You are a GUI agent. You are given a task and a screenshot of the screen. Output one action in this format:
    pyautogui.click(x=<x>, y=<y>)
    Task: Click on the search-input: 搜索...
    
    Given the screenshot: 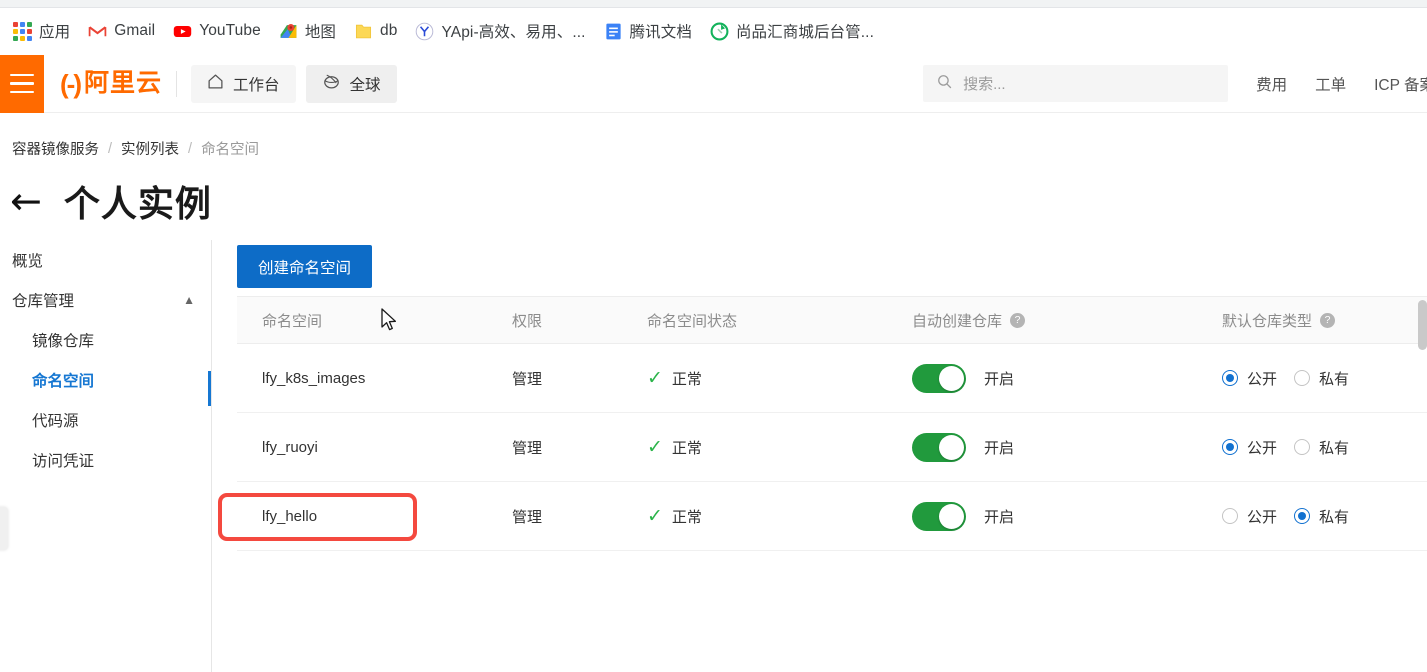 What is the action you would take?
    pyautogui.click(x=984, y=83)
    